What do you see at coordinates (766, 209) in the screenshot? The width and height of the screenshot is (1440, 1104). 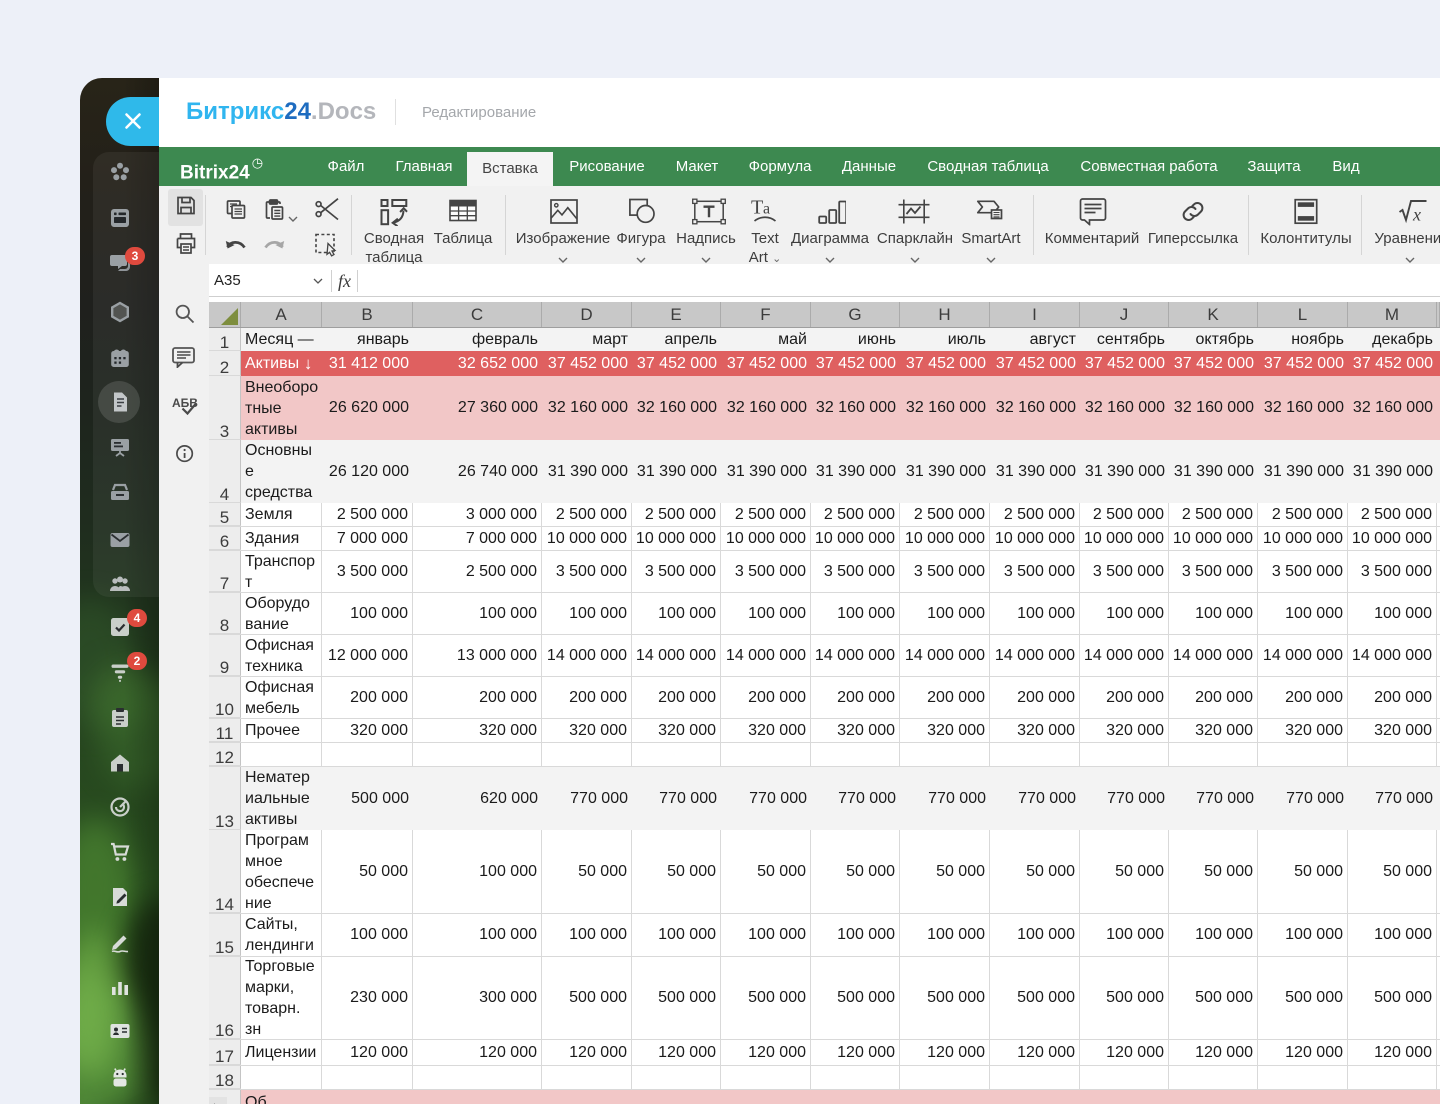 I see `svg-text: a` at bounding box center [766, 209].